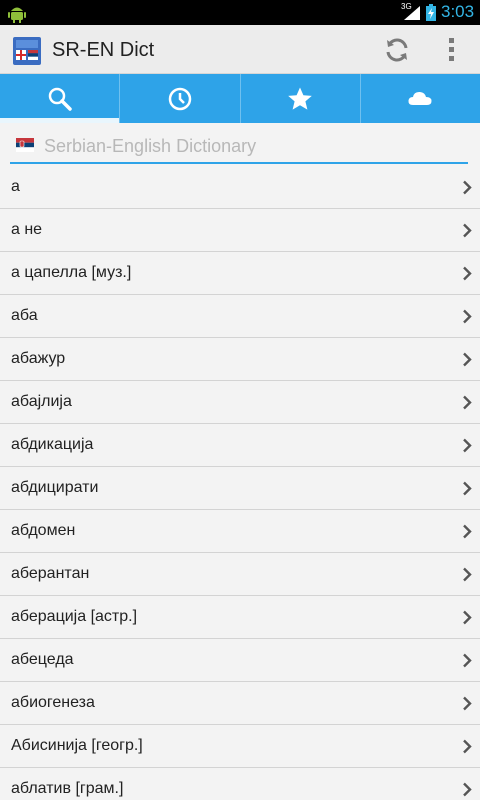  What do you see at coordinates (27, 229) in the screenshot?
I see `word-label: а не` at bounding box center [27, 229].